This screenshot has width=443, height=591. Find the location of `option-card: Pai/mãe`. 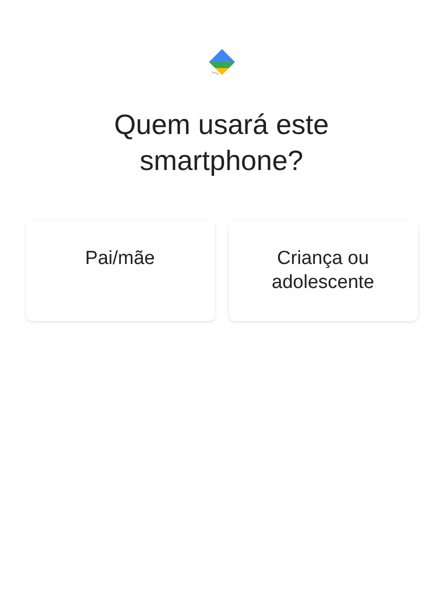

option-card: Pai/mãe is located at coordinates (120, 271).